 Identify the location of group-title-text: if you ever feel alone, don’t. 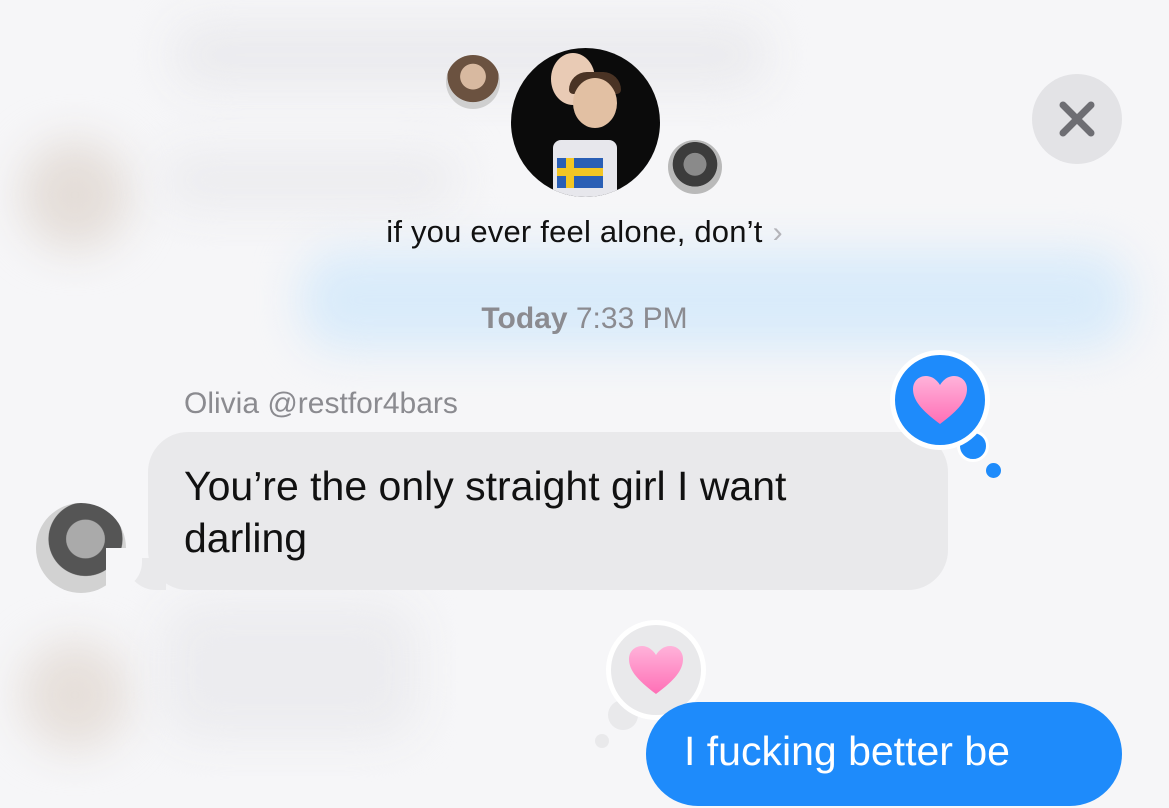
(574, 231).